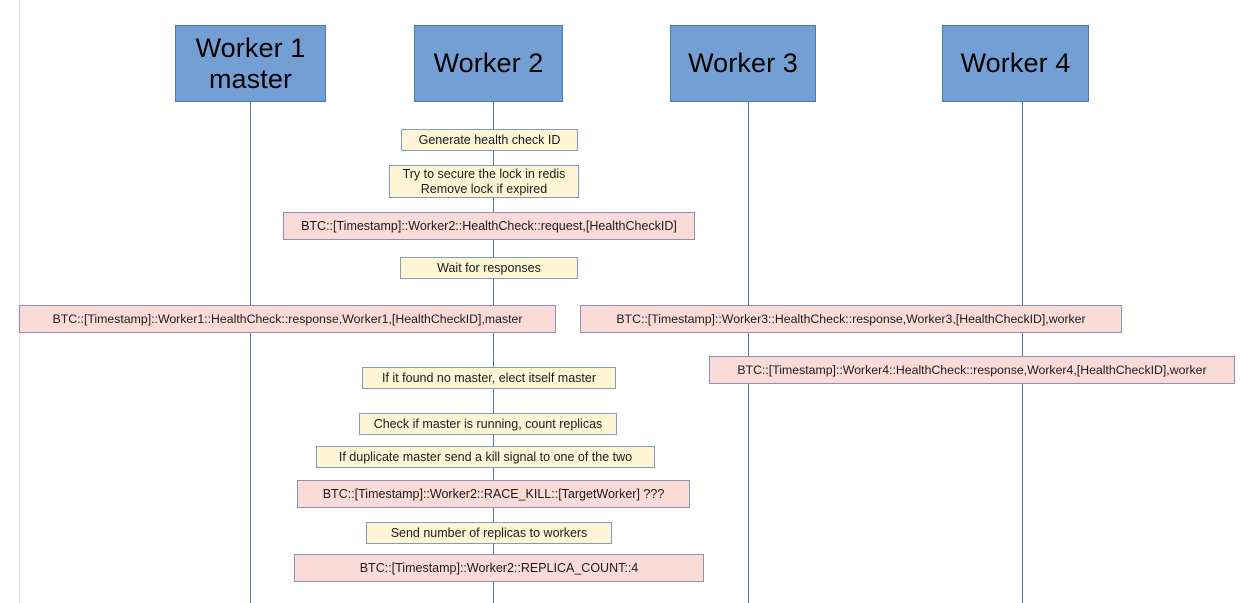  Describe the element at coordinates (1022, 352) in the screenshot. I see `lifeline-worker4` at that location.